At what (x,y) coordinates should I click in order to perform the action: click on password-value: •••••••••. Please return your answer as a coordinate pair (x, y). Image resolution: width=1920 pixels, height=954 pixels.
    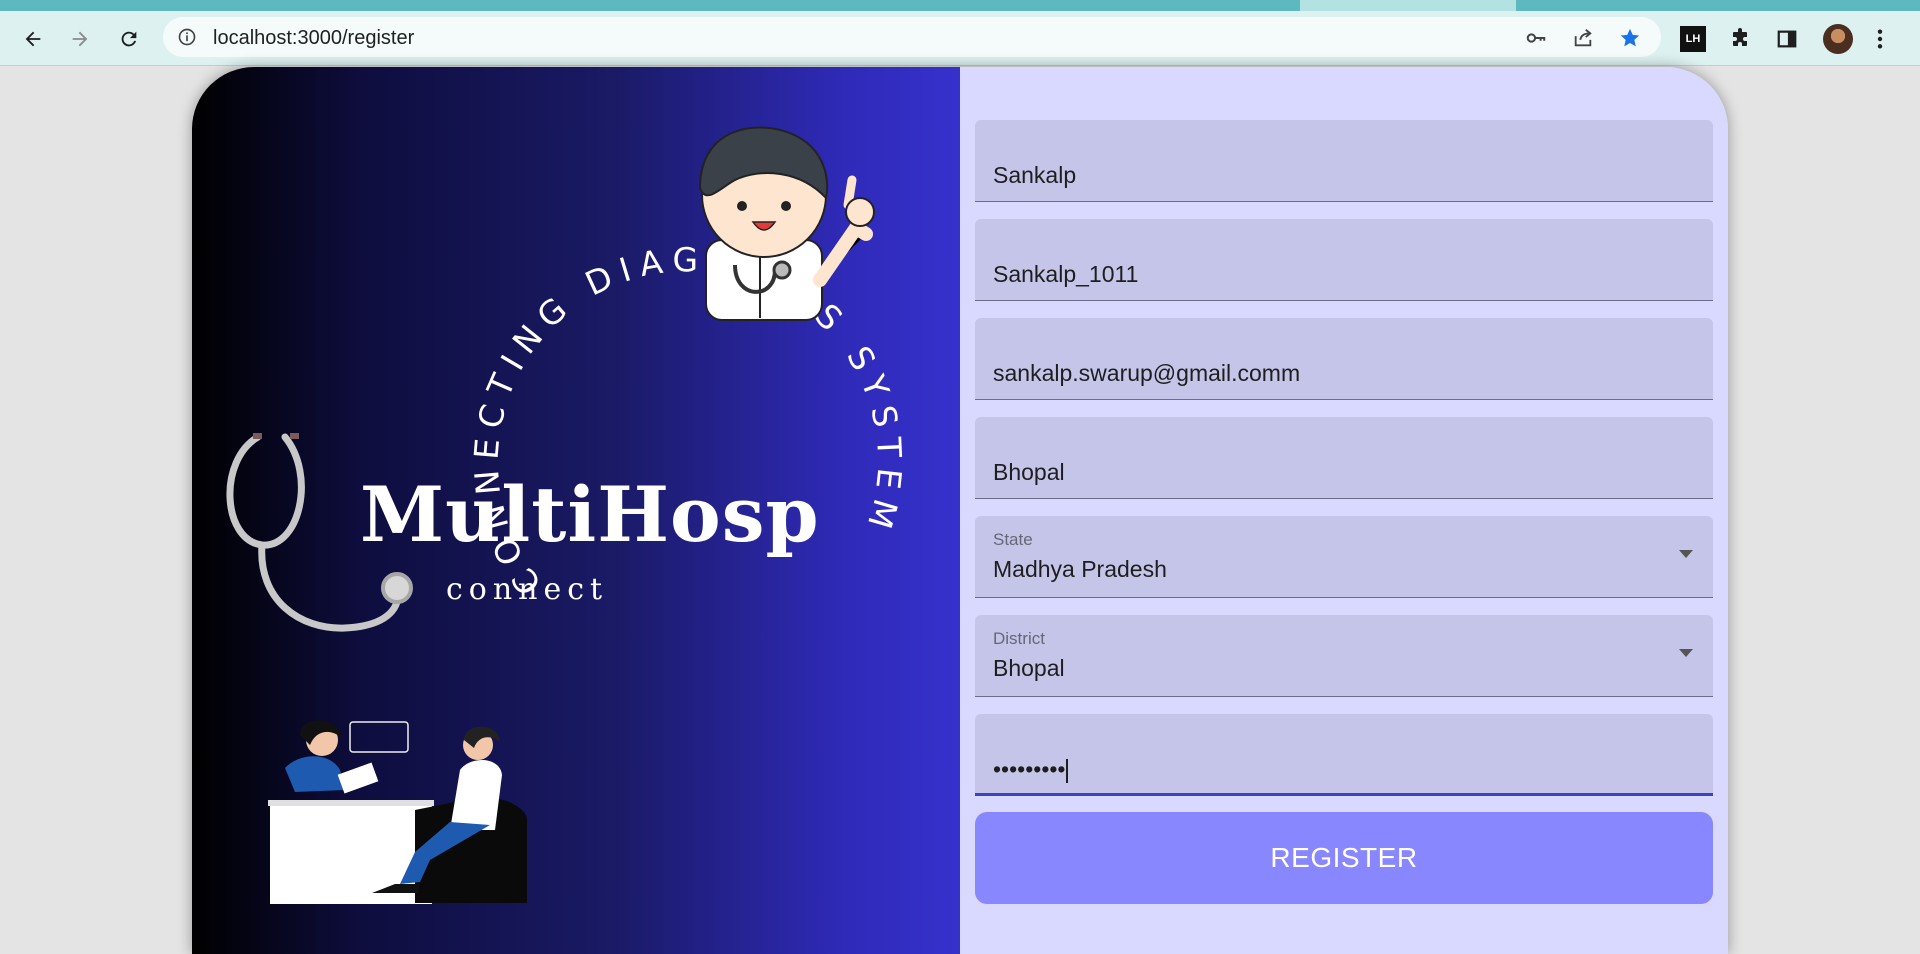
    Looking at the image, I should click on (1031, 769).